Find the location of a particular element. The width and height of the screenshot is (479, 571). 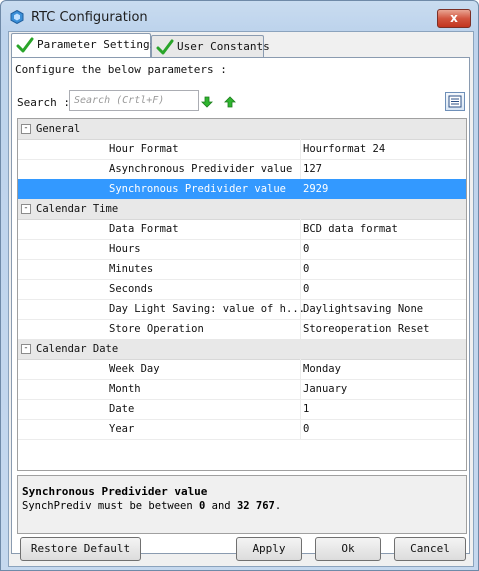

property-name: Asynchronous Predivider value is located at coordinates (201, 169).